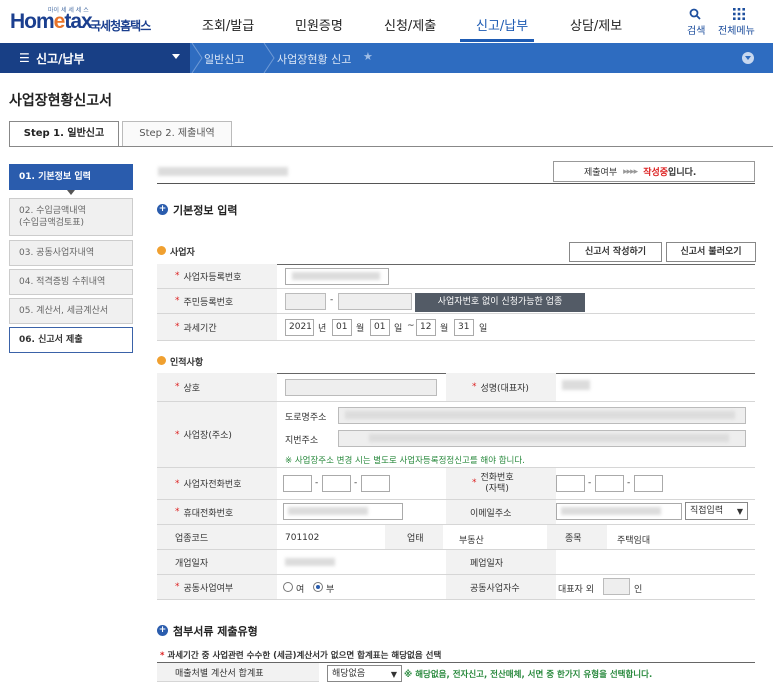 This screenshot has width=773, height=682. Describe the element at coordinates (24, 58) in the screenshot. I see `hamburger-icon: ☰` at that location.